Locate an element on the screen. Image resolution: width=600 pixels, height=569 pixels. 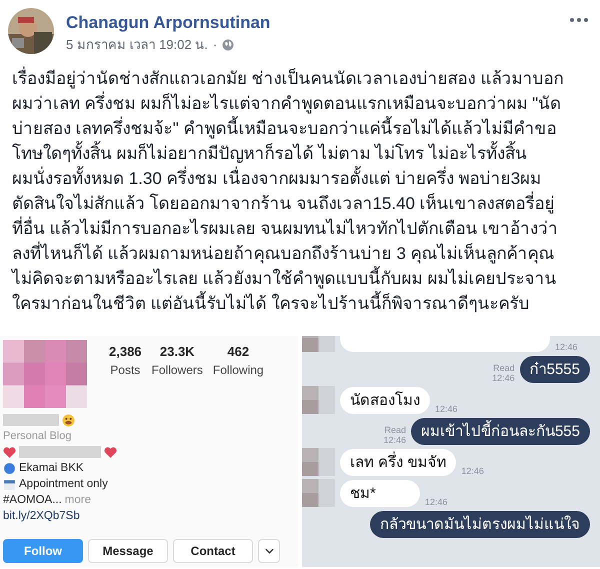
stat-value: 2,386 is located at coordinates (125, 351).